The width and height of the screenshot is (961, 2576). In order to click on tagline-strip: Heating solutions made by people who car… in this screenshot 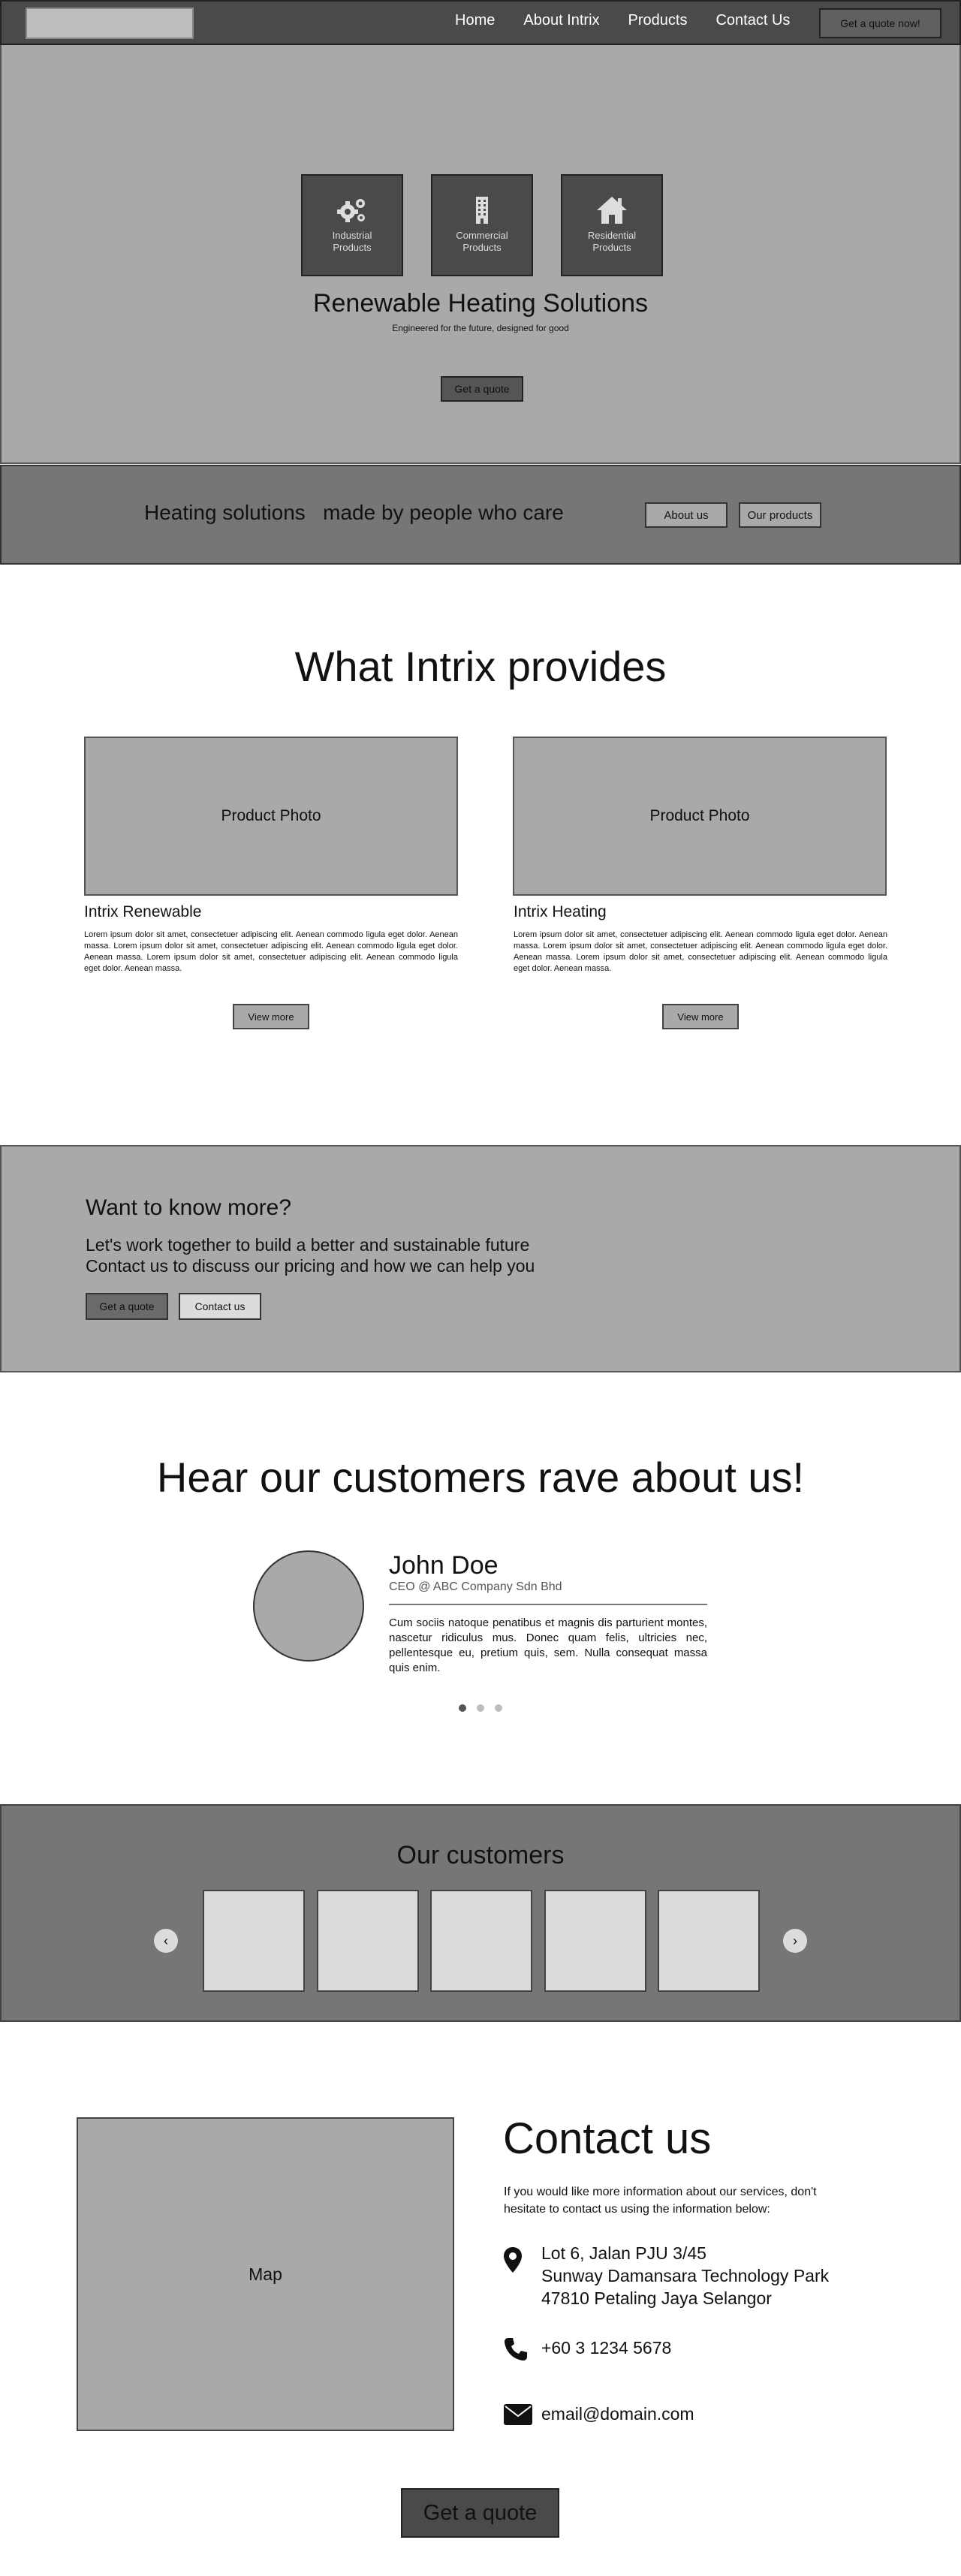, I will do `click(480, 515)`.